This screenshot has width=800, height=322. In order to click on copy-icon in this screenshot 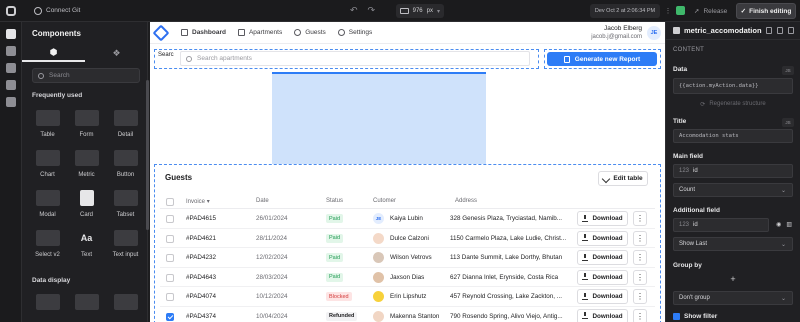, I will do `click(769, 30)`.